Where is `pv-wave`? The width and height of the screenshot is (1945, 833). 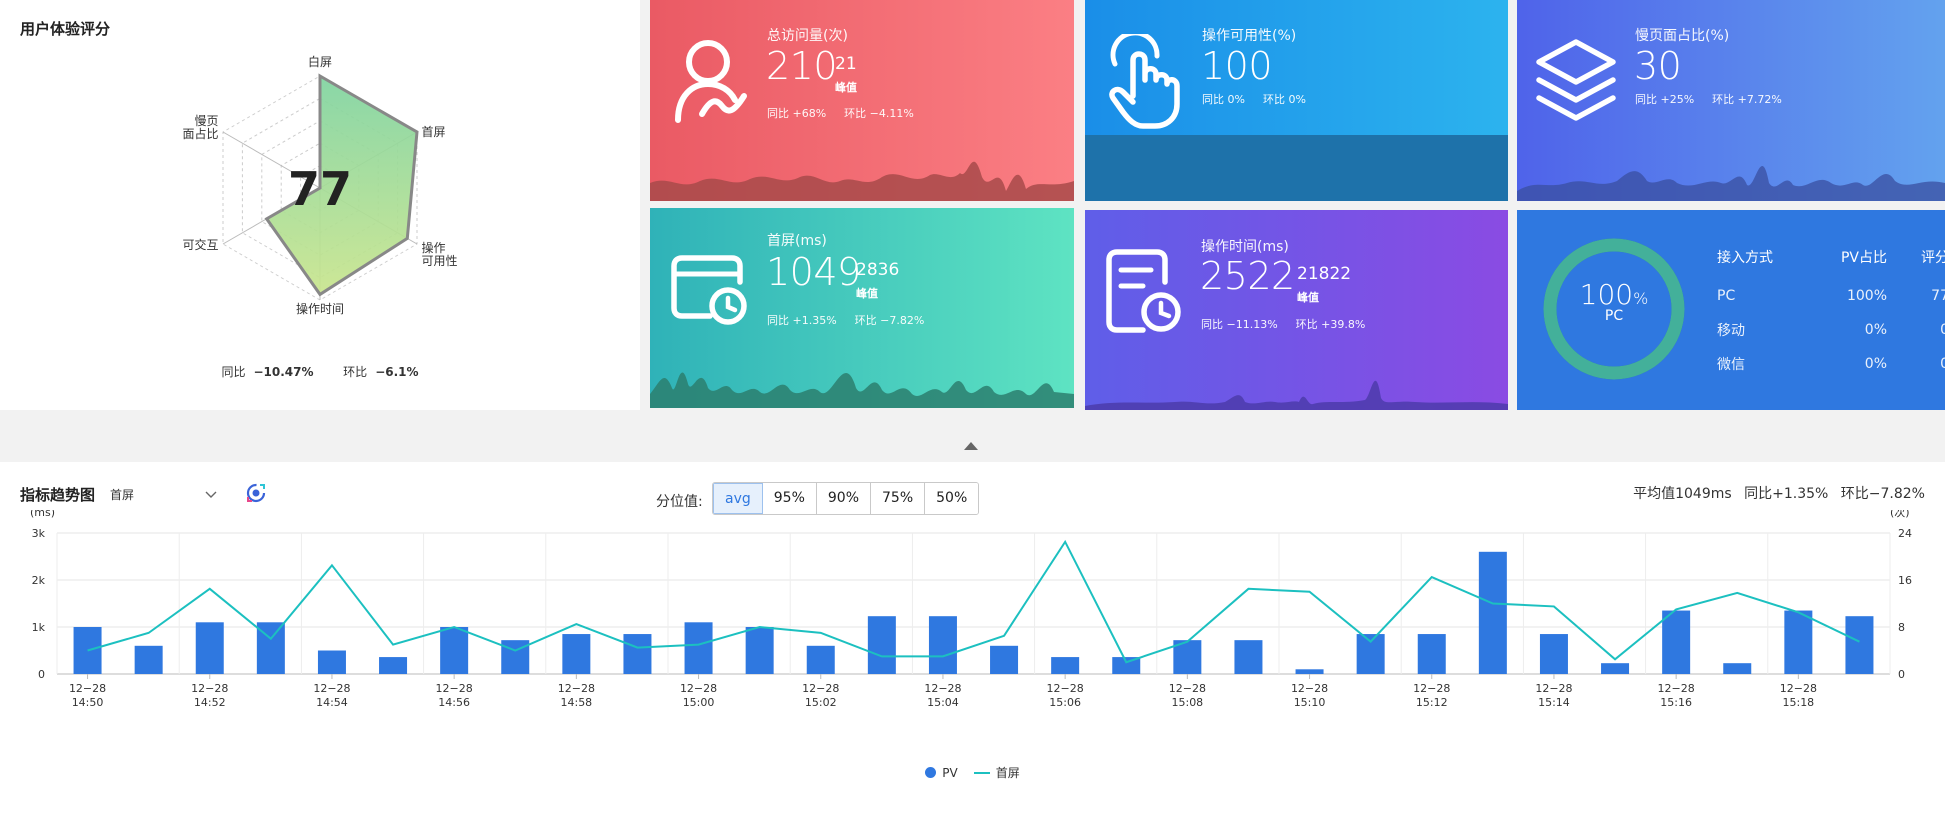 pv-wave is located at coordinates (862, 181).